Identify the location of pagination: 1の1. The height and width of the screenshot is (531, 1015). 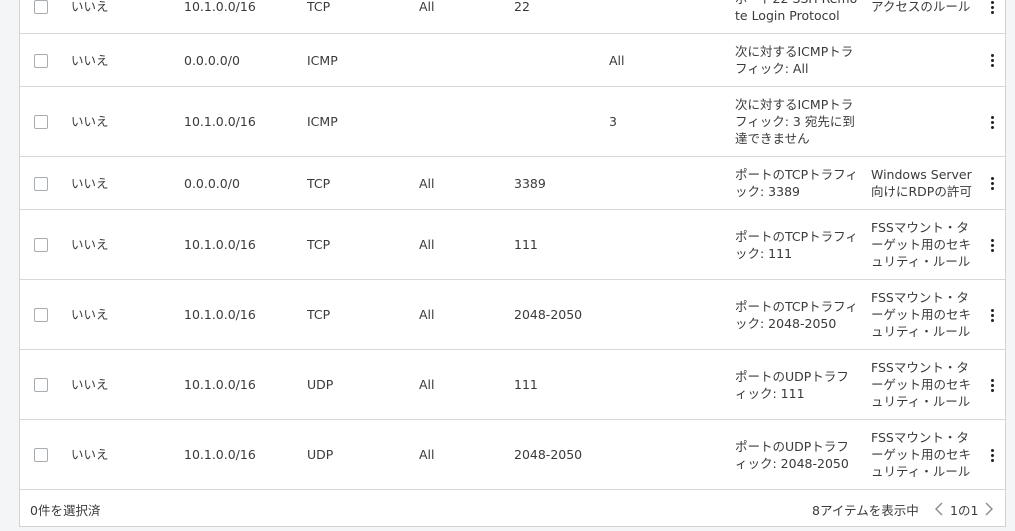
(964, 509).